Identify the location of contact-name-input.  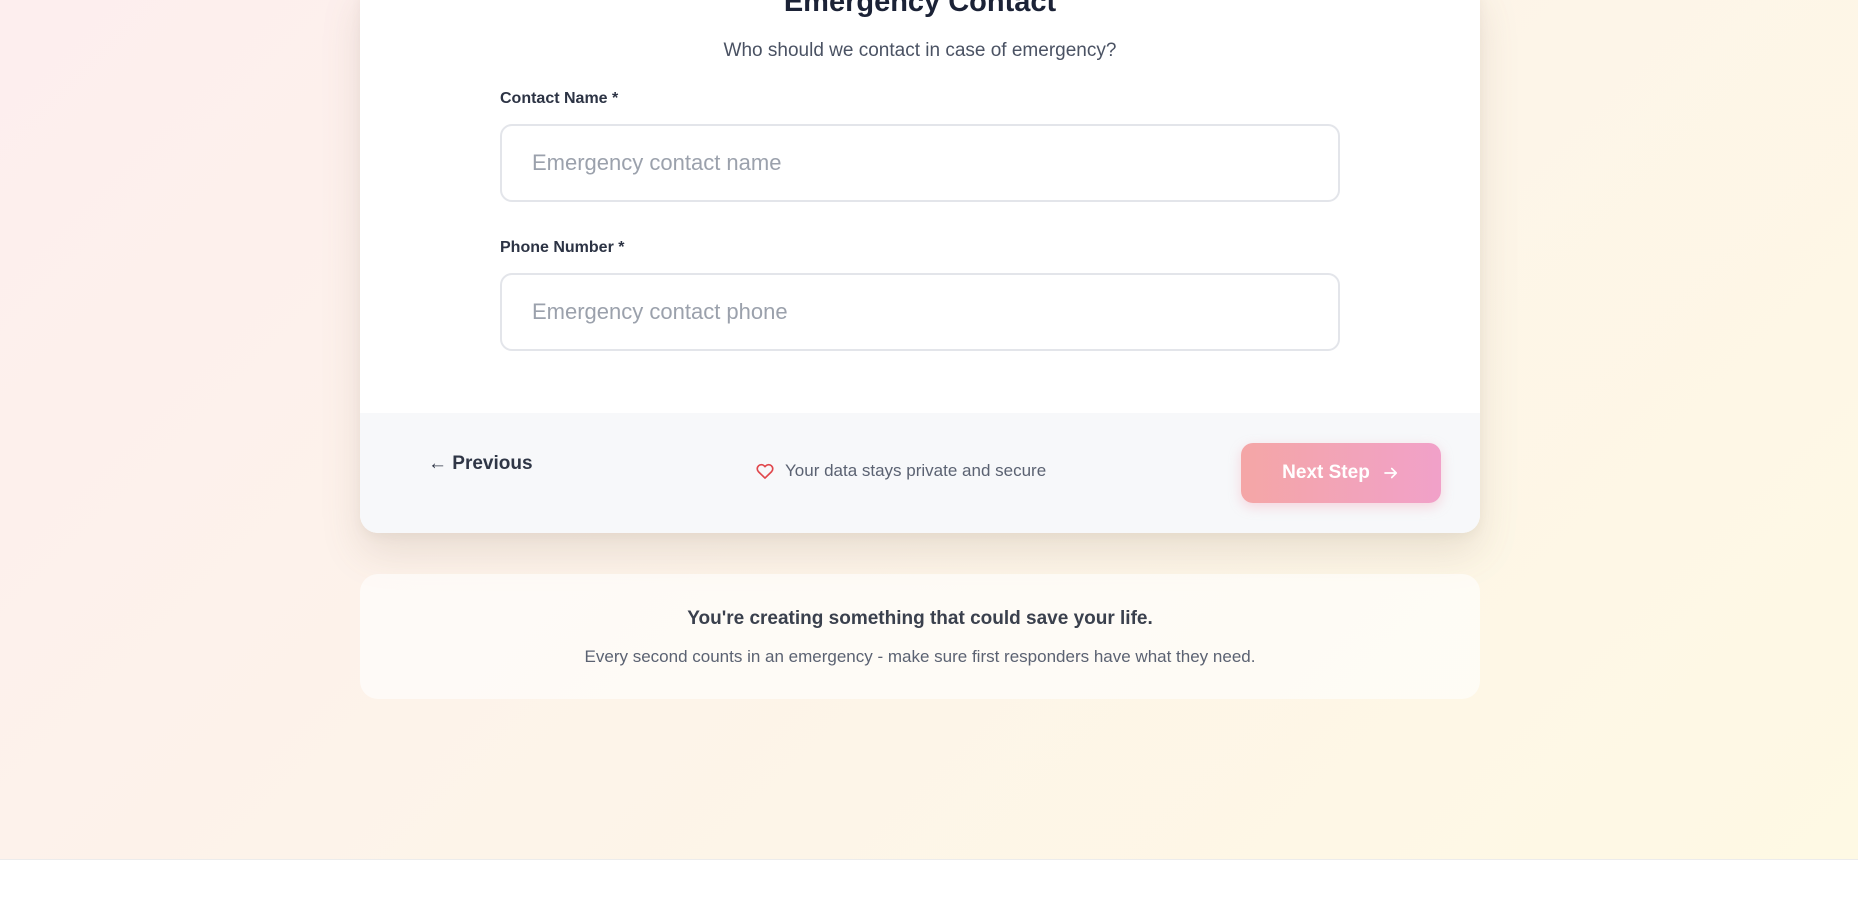
(920, 163).